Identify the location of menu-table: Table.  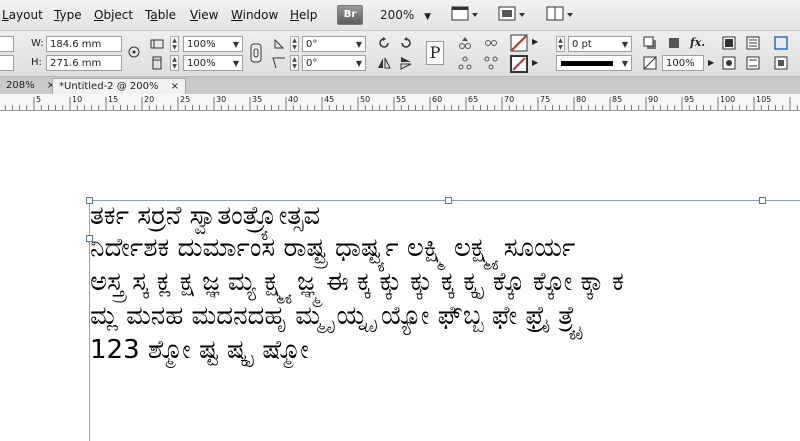
(160, 15).